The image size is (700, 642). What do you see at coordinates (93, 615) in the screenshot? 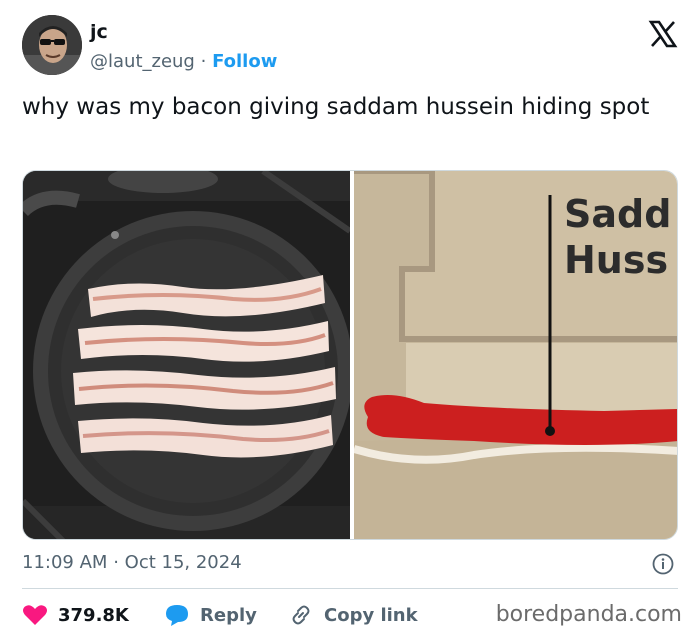
I see `like-count: 379.8K` at bounding box center [93, 615].